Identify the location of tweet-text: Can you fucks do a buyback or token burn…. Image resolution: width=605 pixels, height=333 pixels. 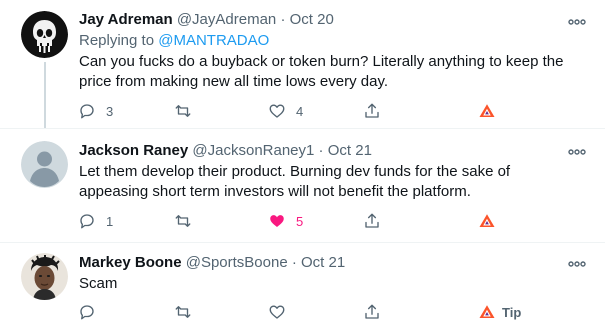
(321, 71).